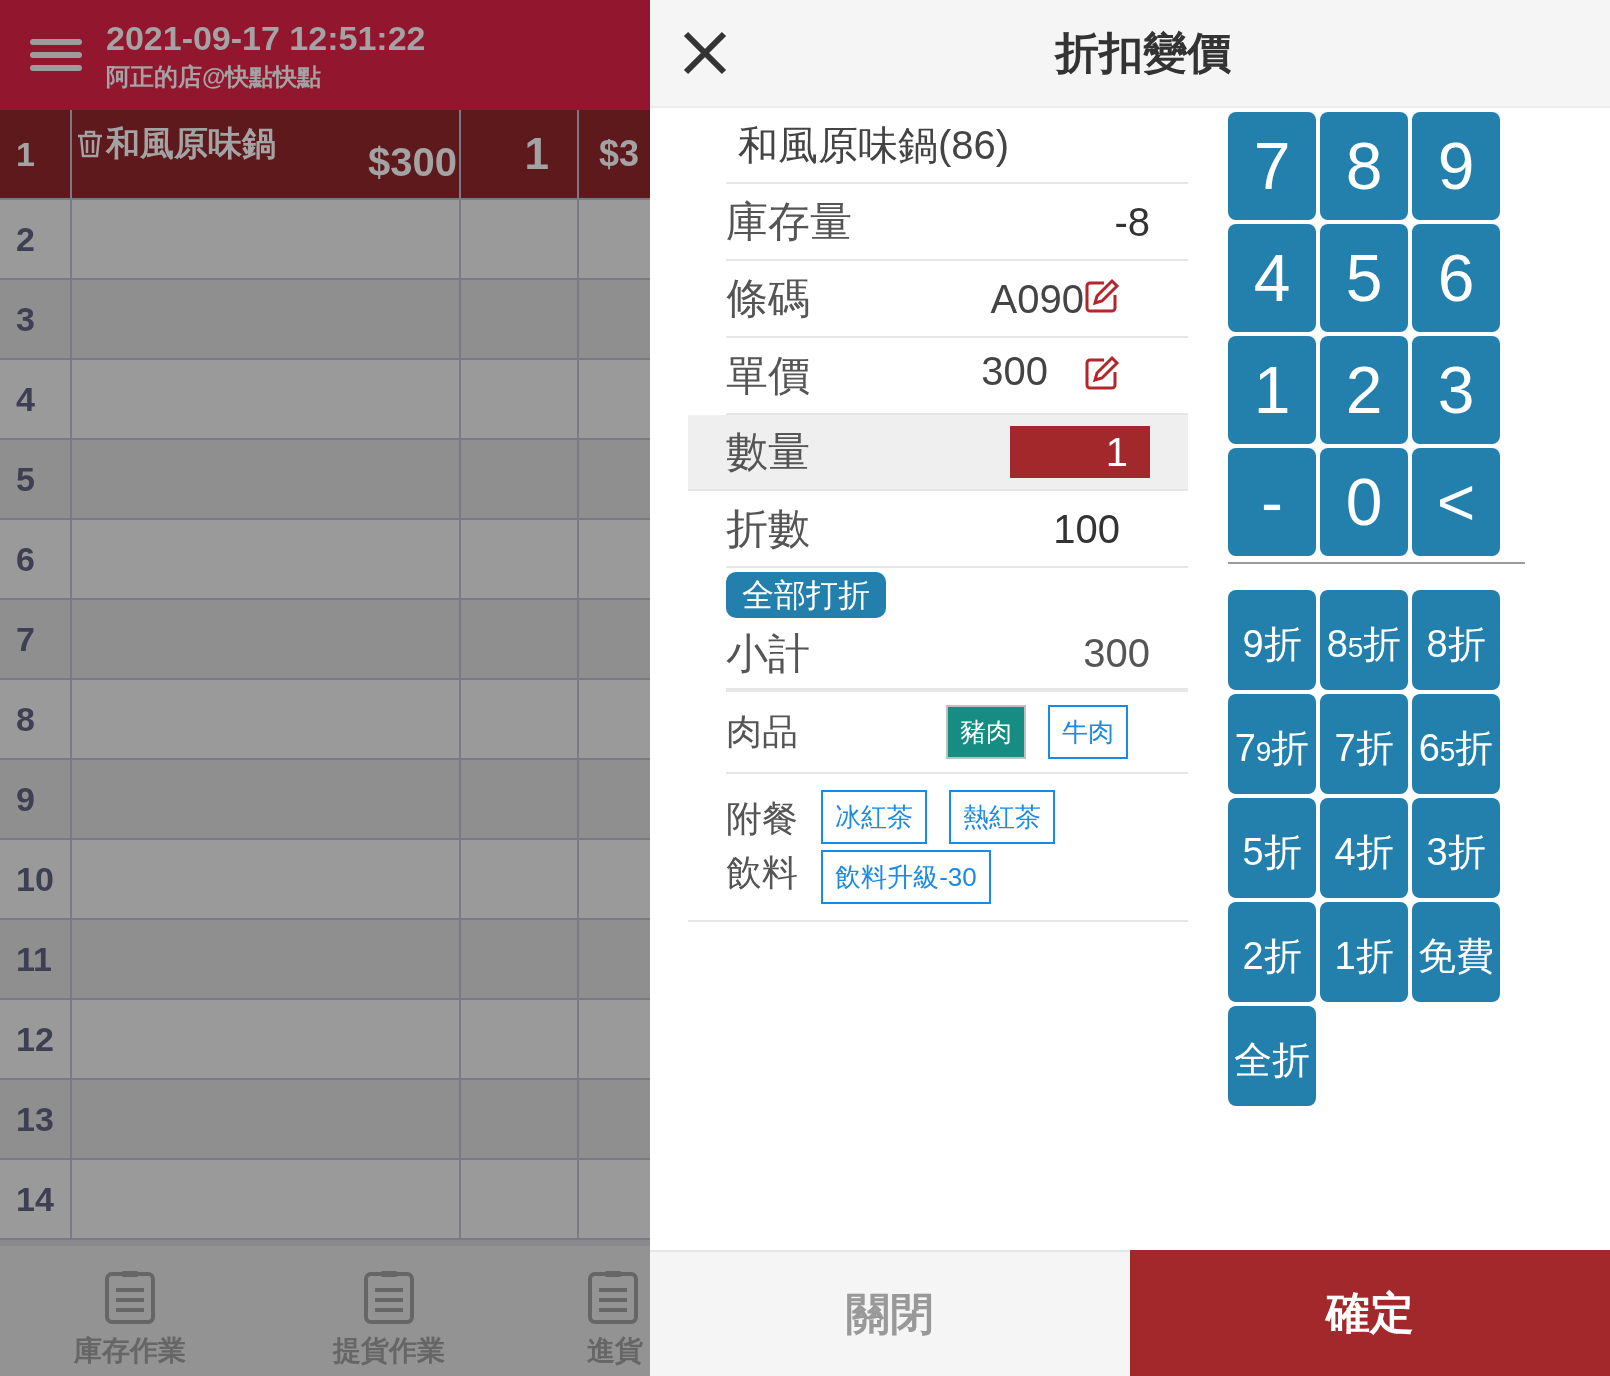 The height and width of the screenshot is (1376, 1610). What do you see at coordinates (768, 452) in the screenshot?
I see `field-label: 數量` at bounding box center [768, 452].